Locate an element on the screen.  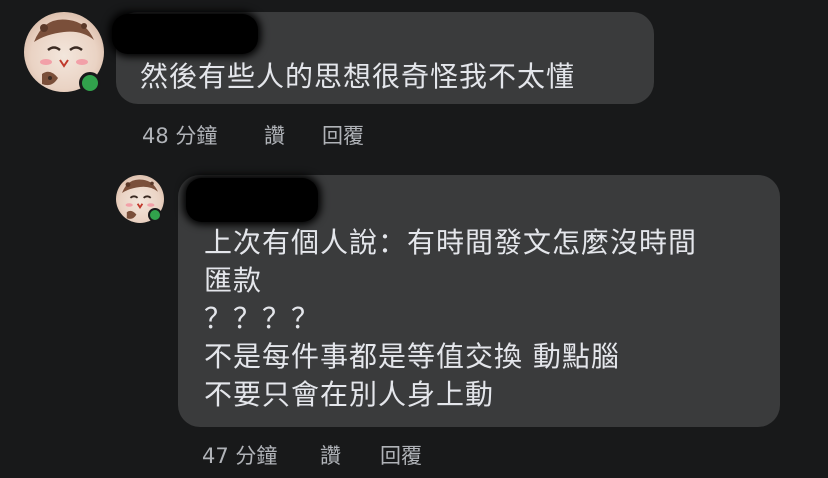
timestamp: 48 分鐘 is located at coordinates (179, 135).